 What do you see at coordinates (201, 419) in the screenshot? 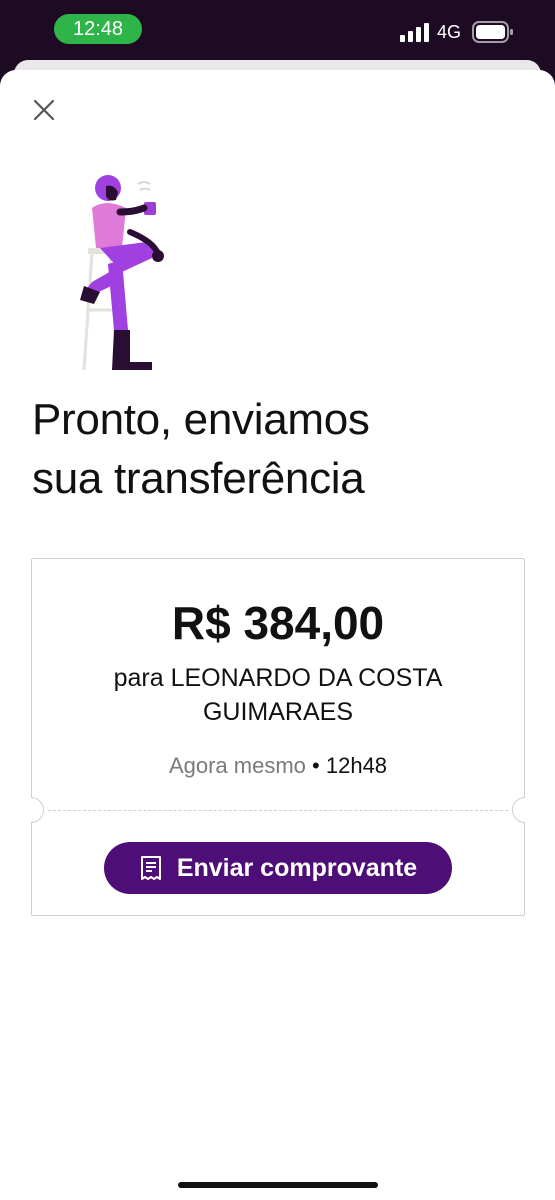
I see `title-line-1: Pronto, enviamos` at bounding box center [201, 419].